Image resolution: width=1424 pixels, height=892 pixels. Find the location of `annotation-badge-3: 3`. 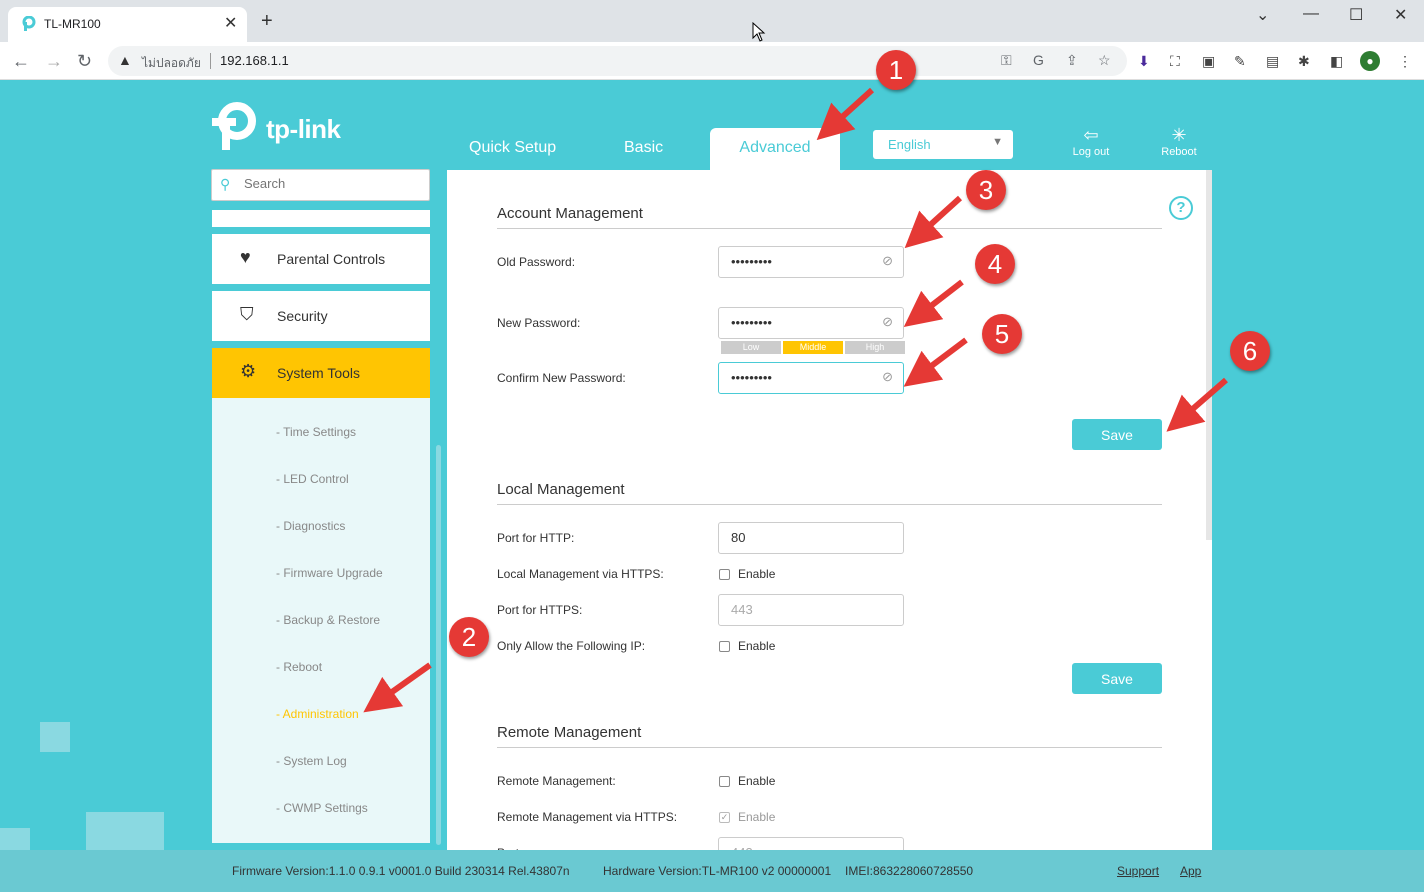

annotation-badge-3: 3 is located at coordinates (986, 190).